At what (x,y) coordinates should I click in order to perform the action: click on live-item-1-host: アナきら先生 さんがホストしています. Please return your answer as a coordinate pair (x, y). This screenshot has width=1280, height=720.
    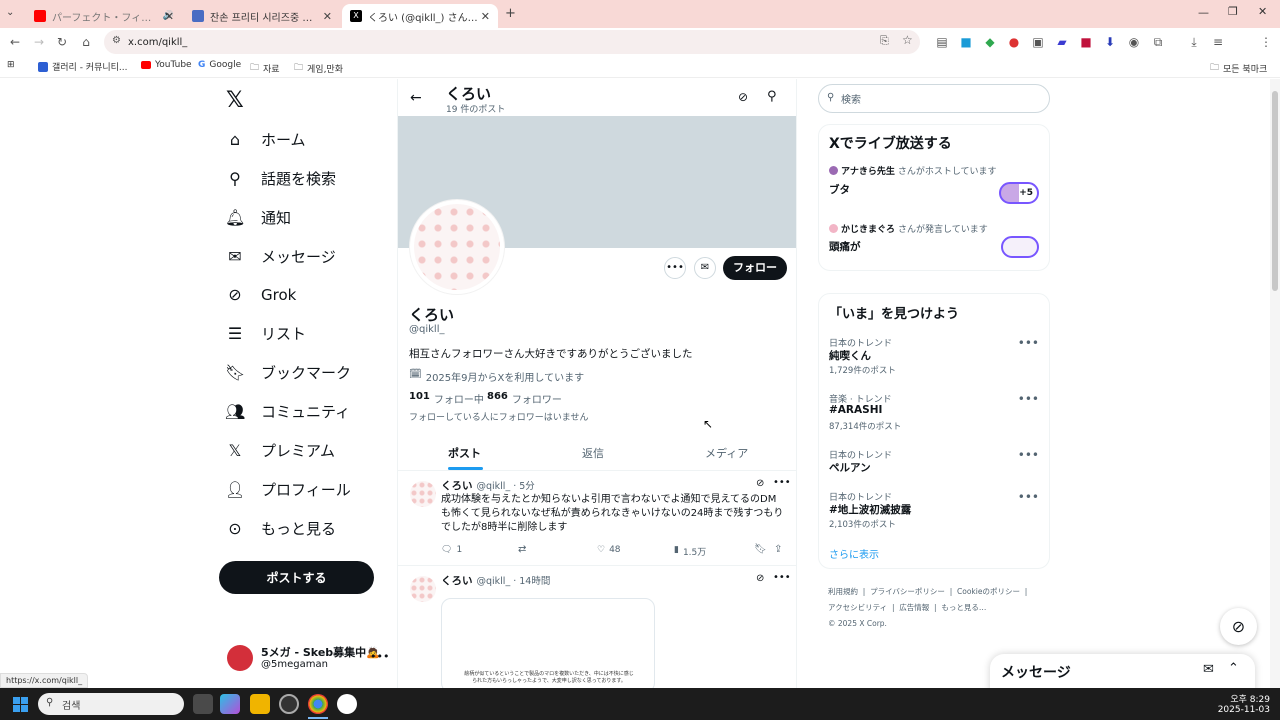
    Looking at the image, I should click on (913, 170).